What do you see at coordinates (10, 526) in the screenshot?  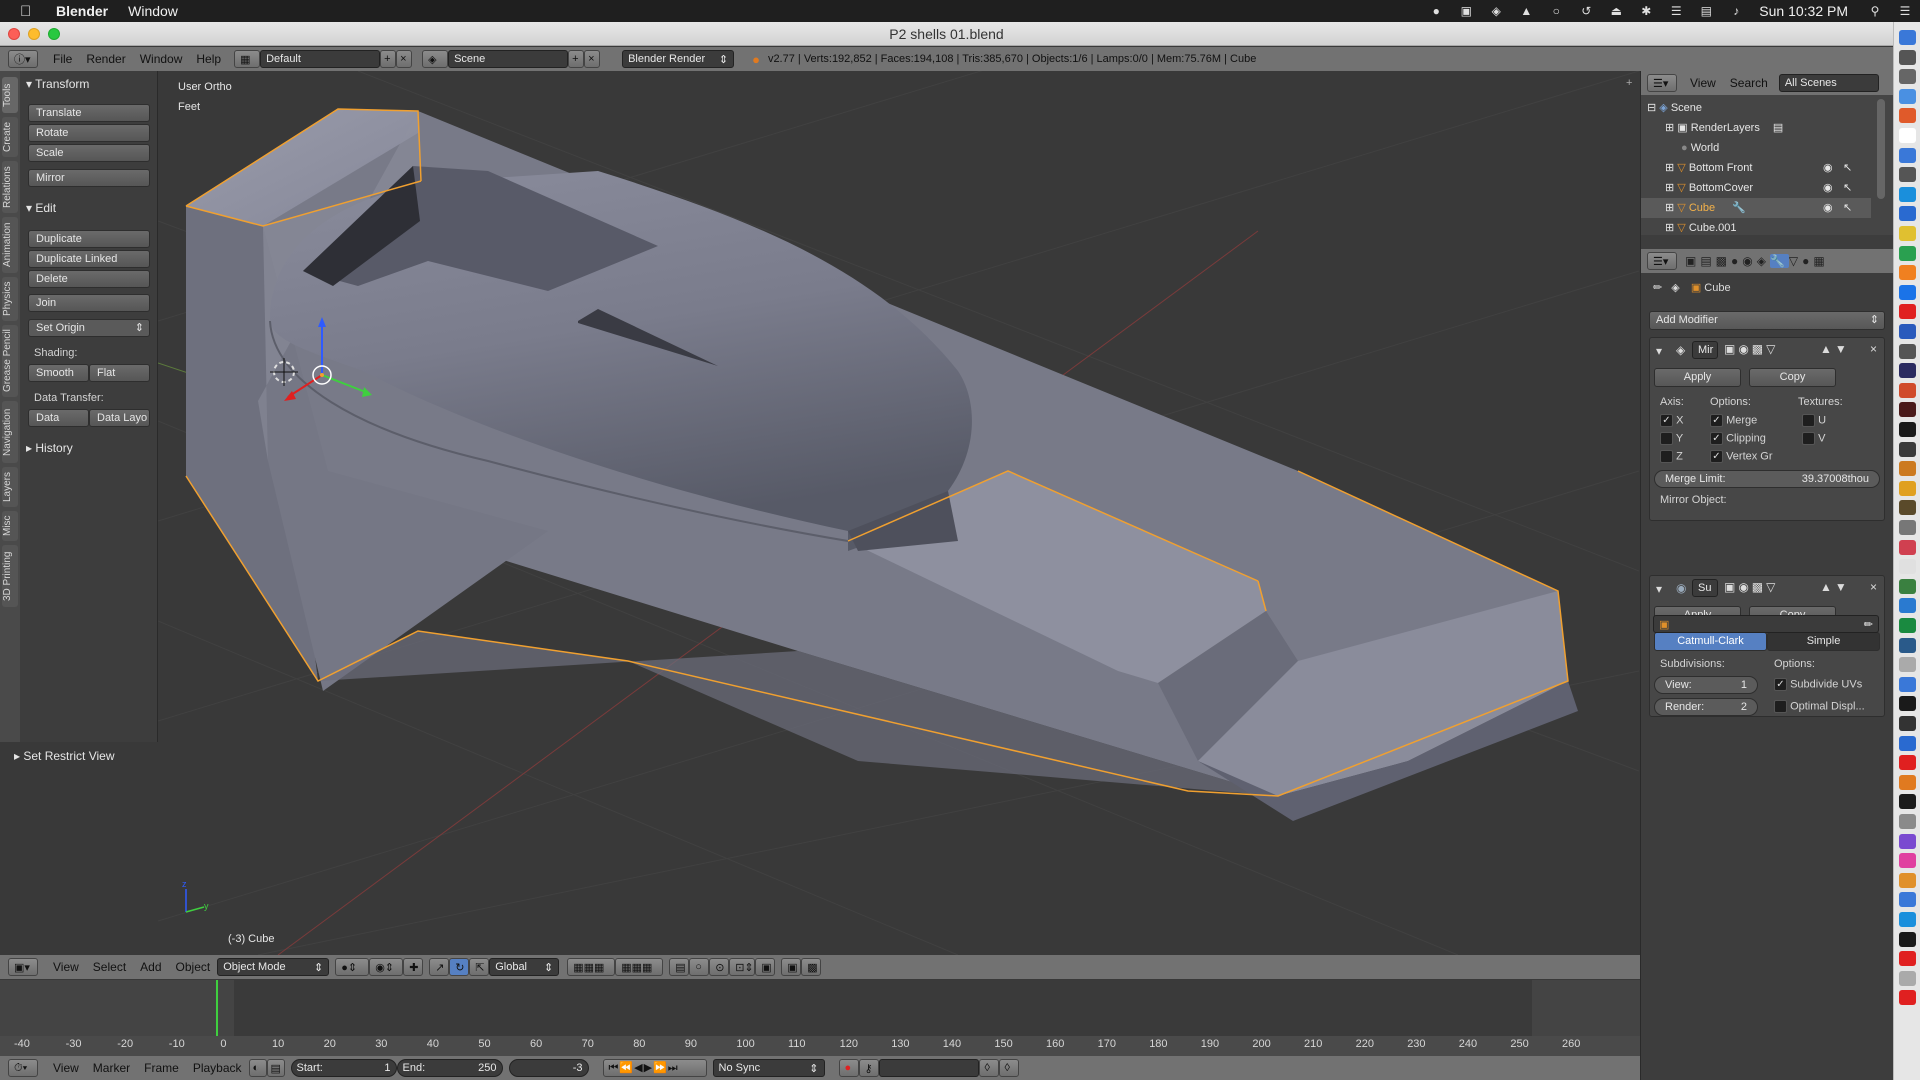 I see `tab-misc: Misc` at bounding box center [10, 526].